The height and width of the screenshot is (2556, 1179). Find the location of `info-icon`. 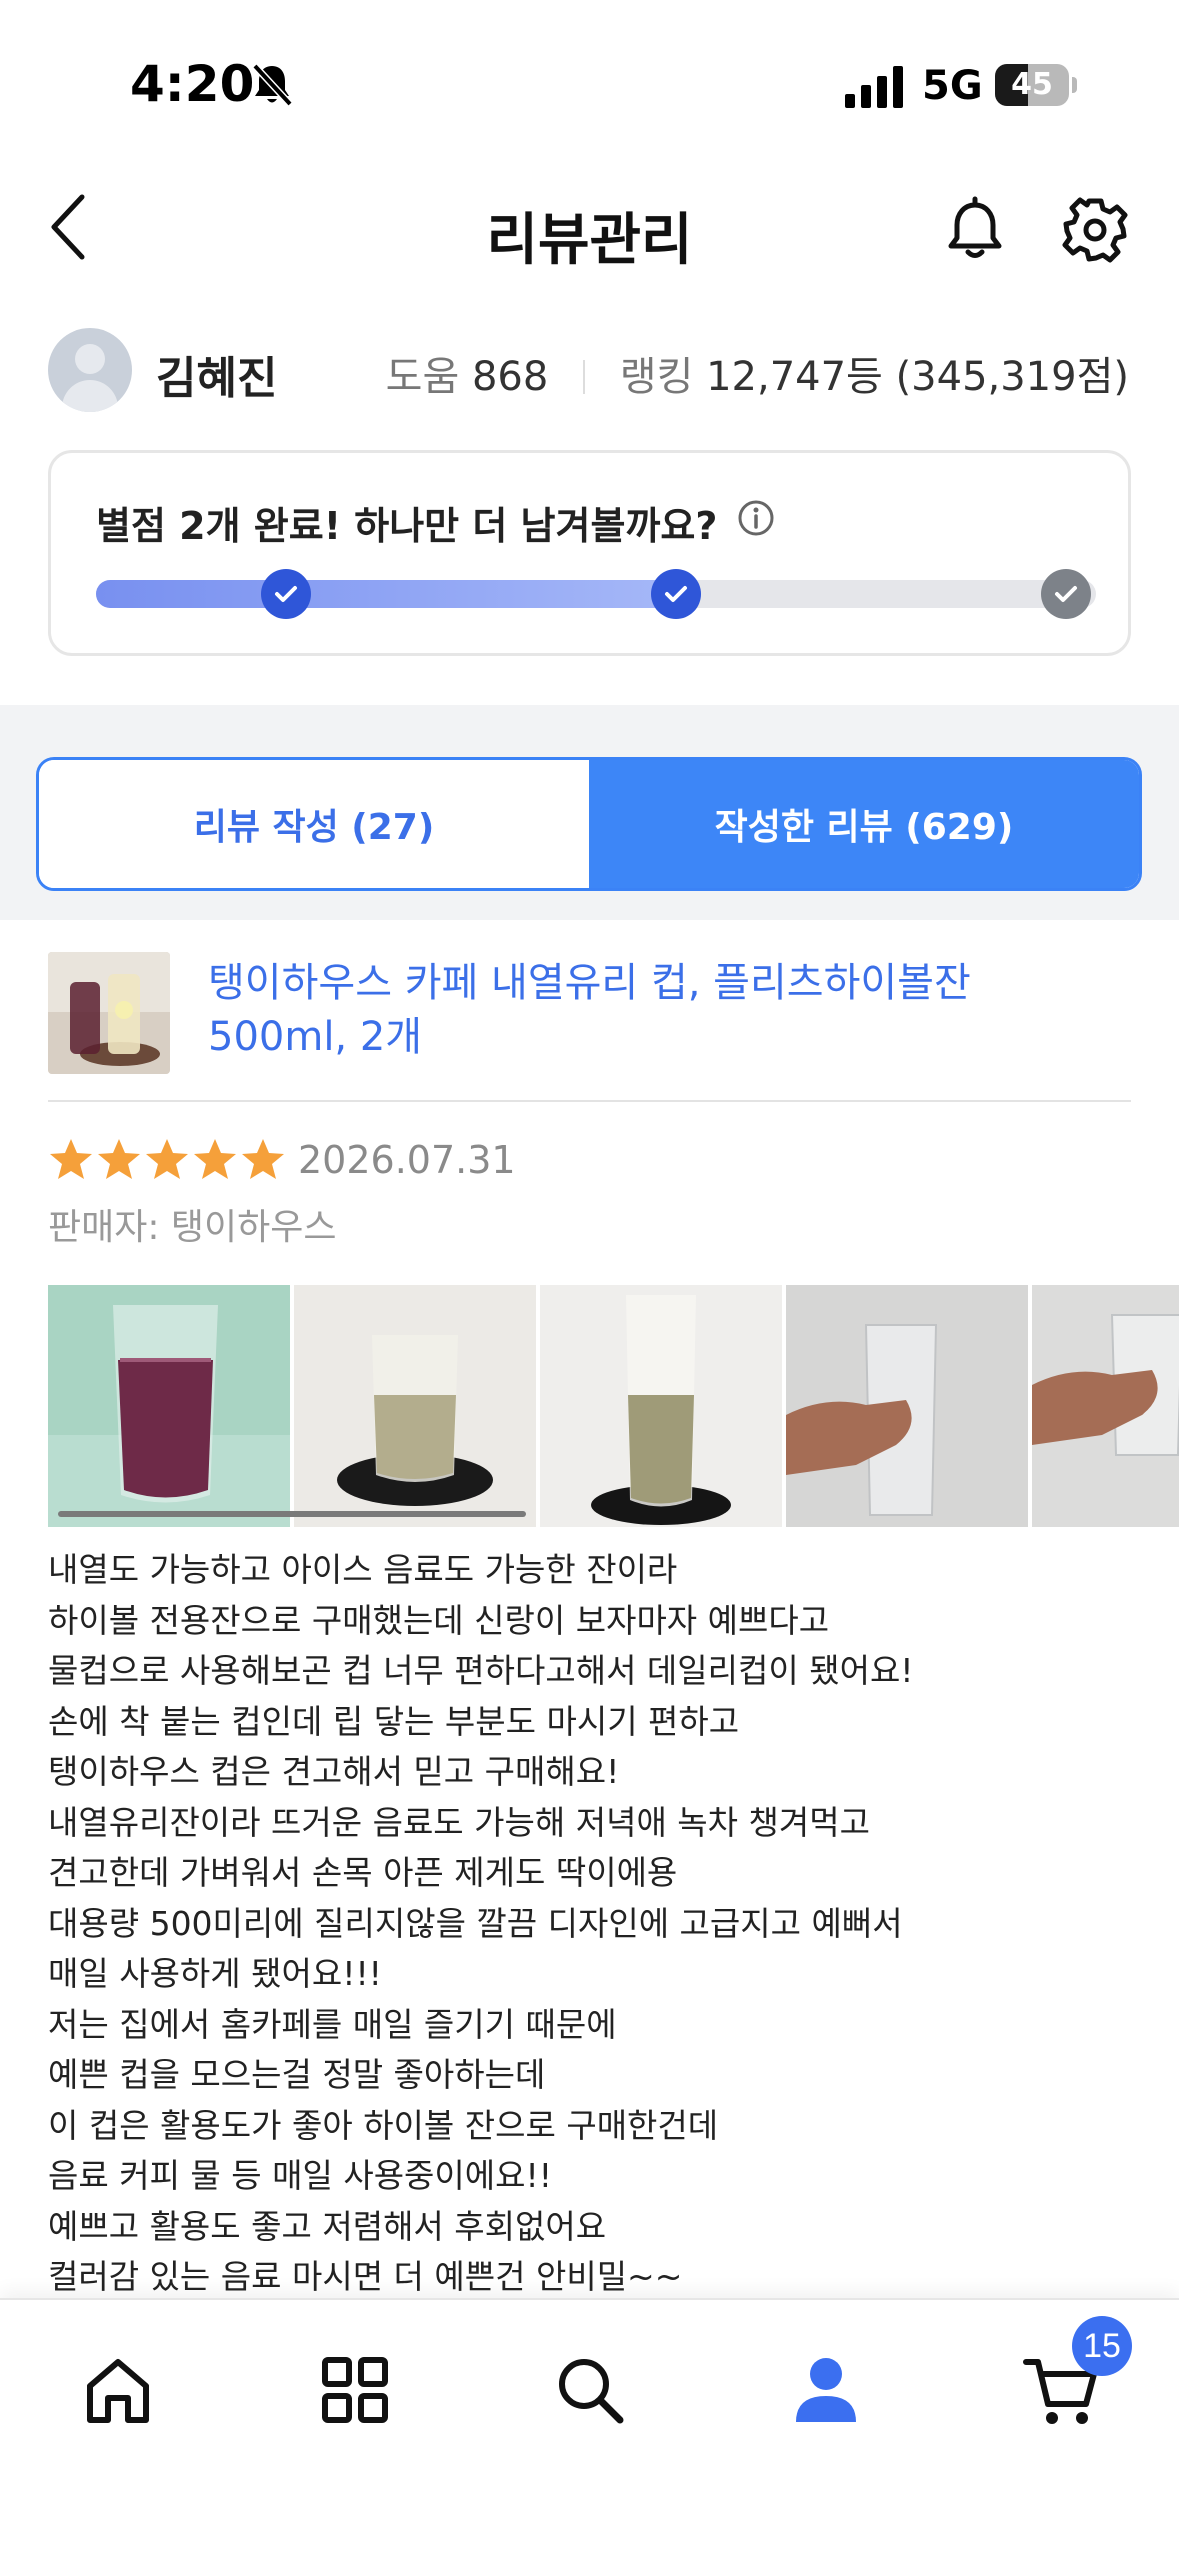

info-icon is located at coordinates (756, 518).